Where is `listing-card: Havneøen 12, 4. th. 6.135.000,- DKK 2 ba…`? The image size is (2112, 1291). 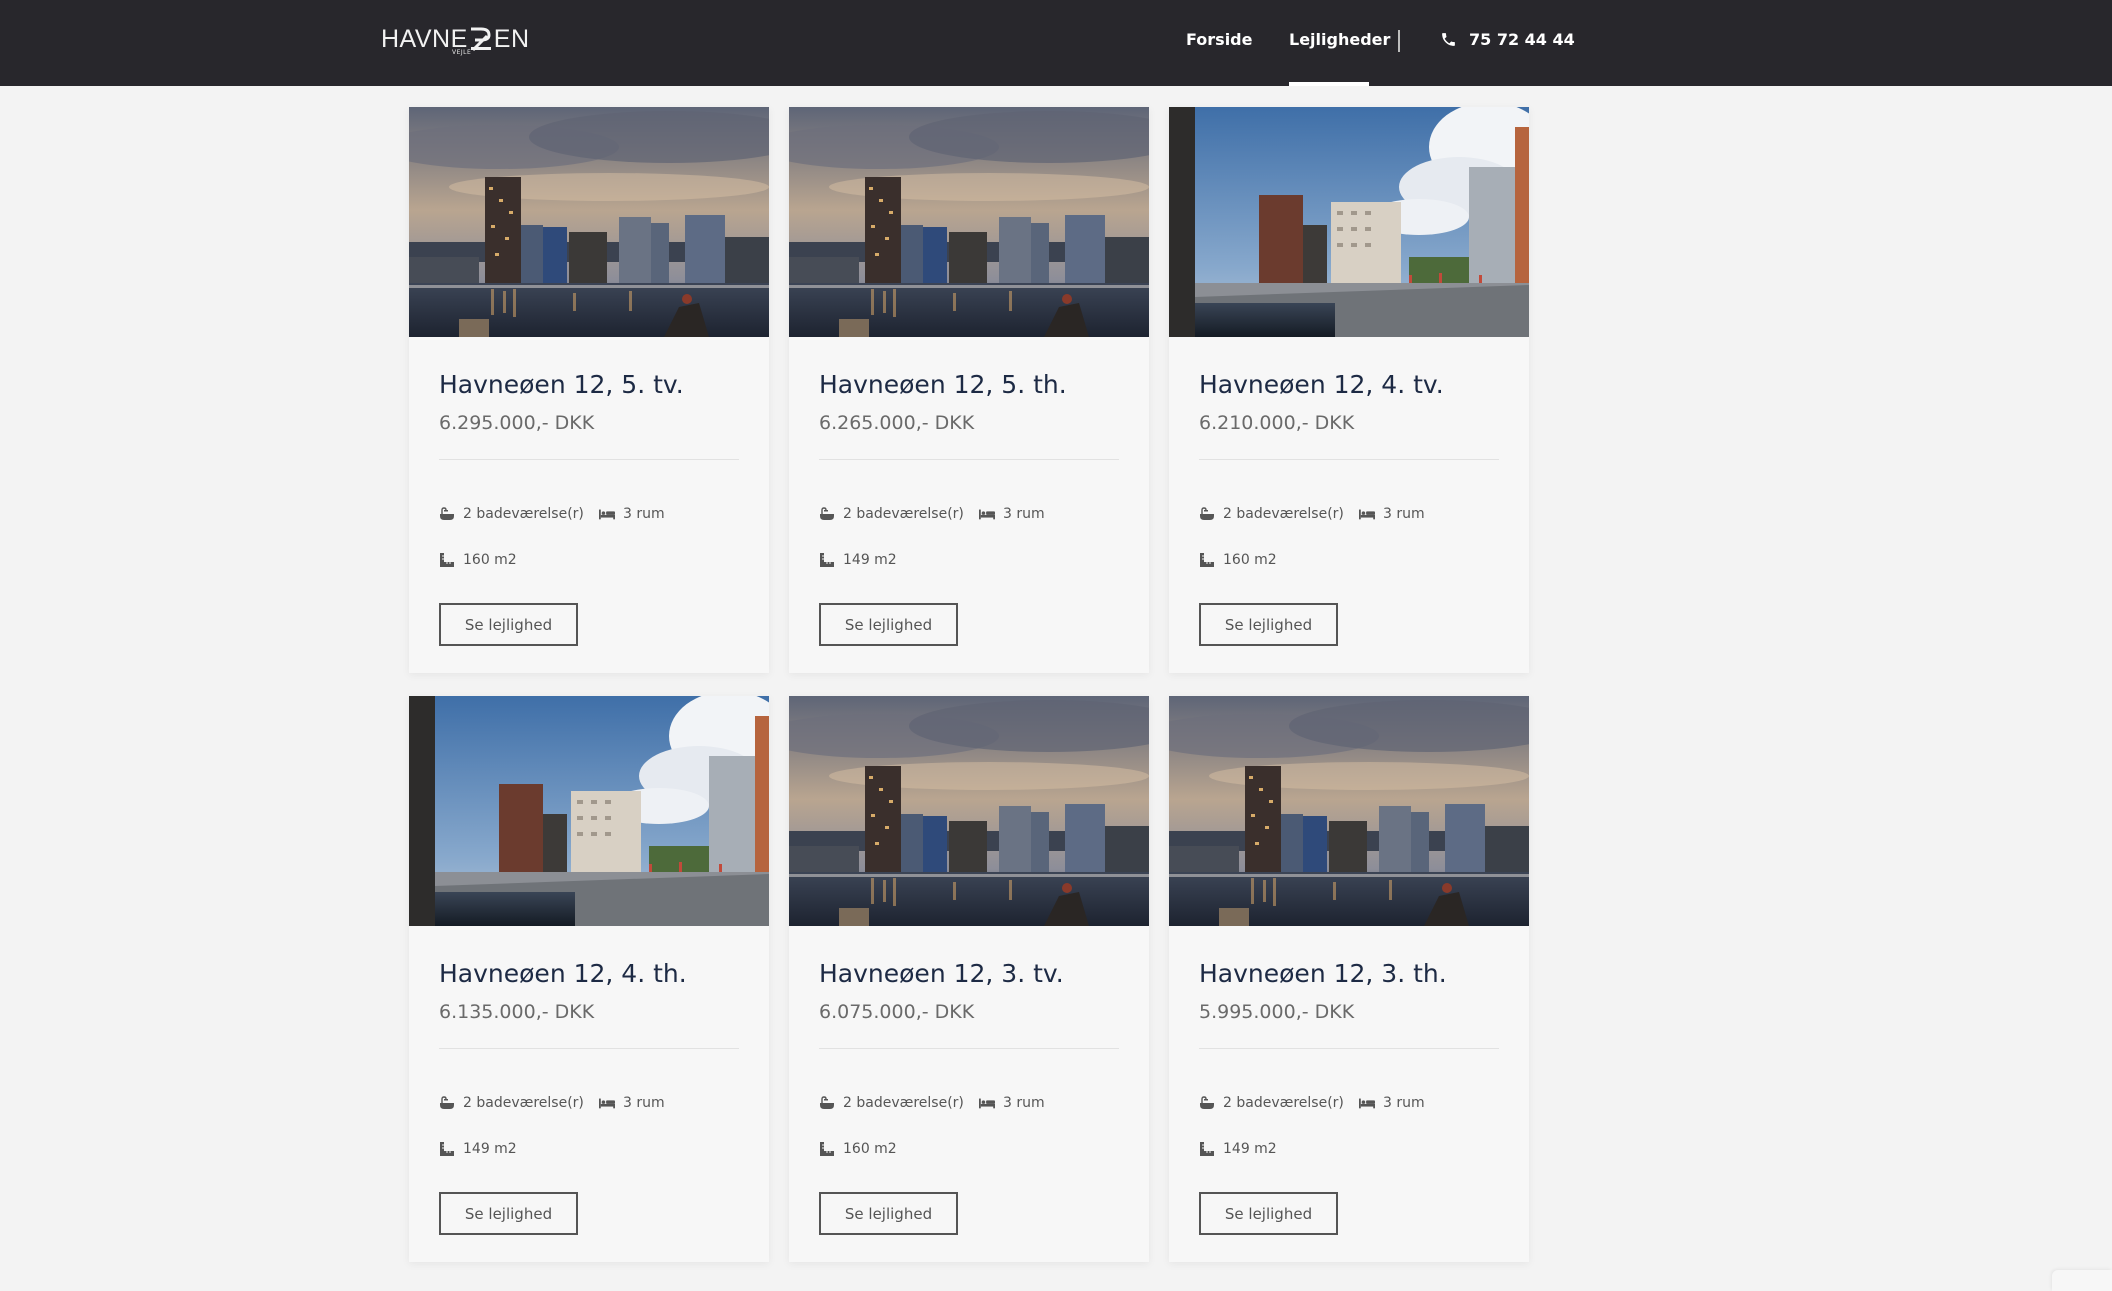 listing-card: Havneøen 12, 4. th. 6.135.000,- DKK 2 ba… is located at coordinates (589, 979).